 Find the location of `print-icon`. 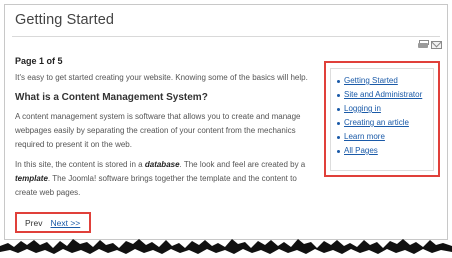

print-icon is located at coordinates (423, 44).